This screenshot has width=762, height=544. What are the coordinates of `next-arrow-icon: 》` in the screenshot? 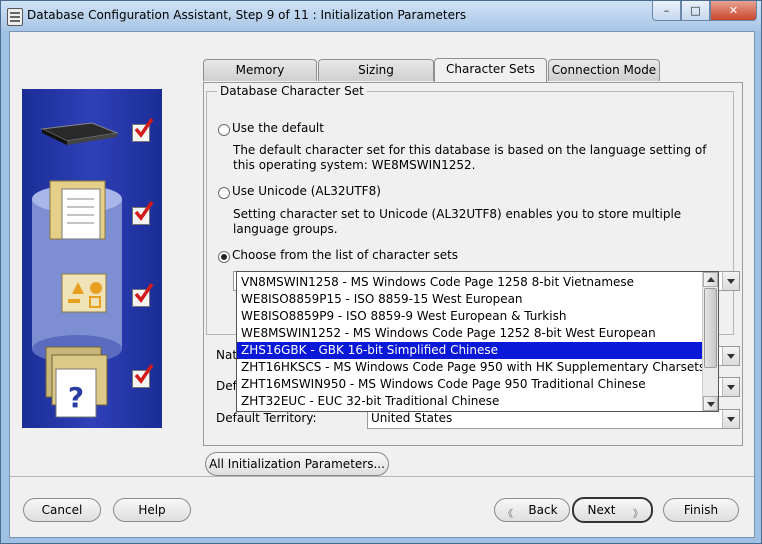 It's located at (638, 514).